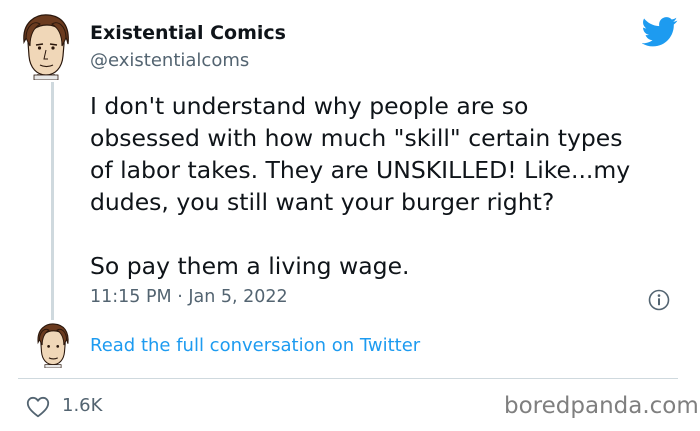 This screenshot has height=431, width=700. Describe the element at coordinates (189, 297) in the screenshot. I see `tweet-timestamp: 11:15 PM · Jan 5, 2022` at that location.